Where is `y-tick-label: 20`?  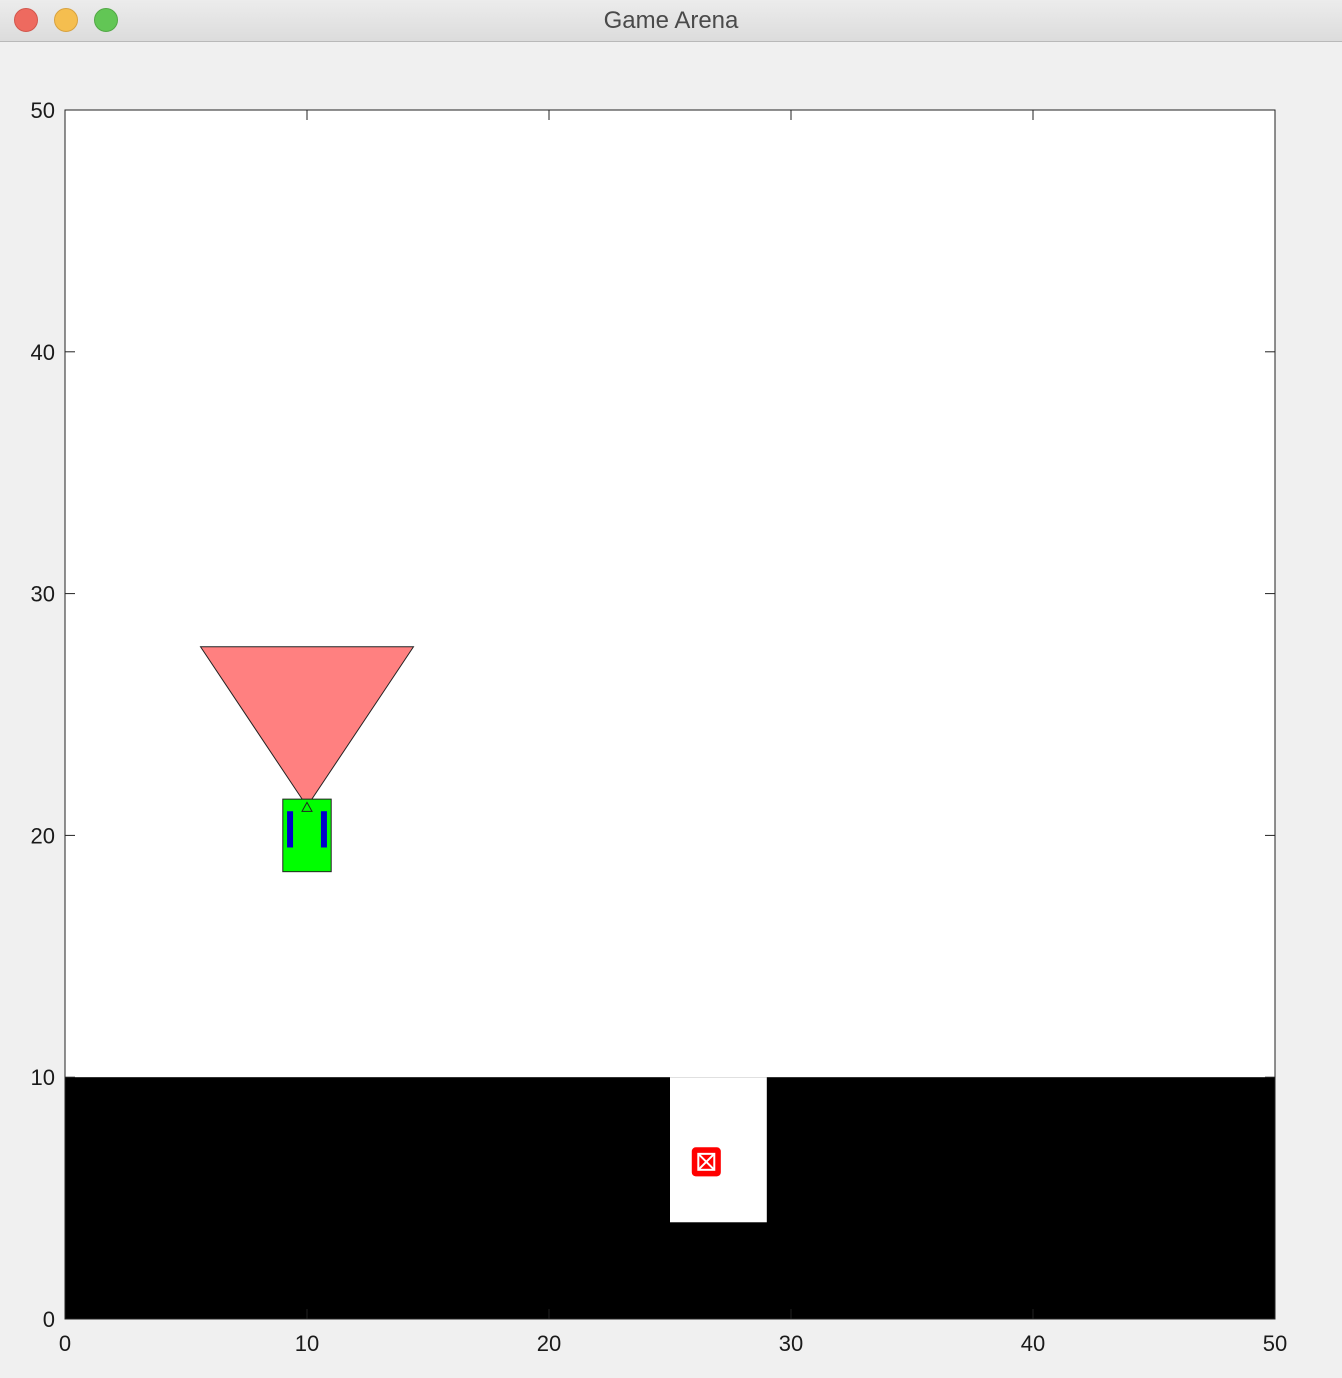 y-tick-label: 20 is located at coordinates (43, 835).